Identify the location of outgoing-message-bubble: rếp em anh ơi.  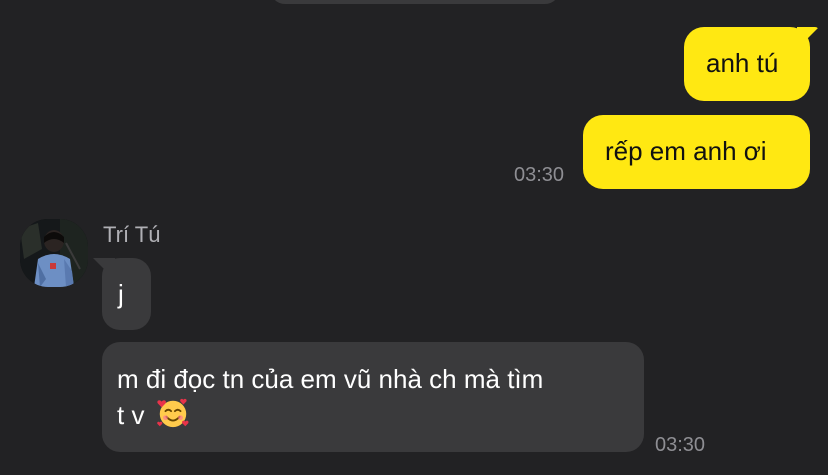
(696, 152).